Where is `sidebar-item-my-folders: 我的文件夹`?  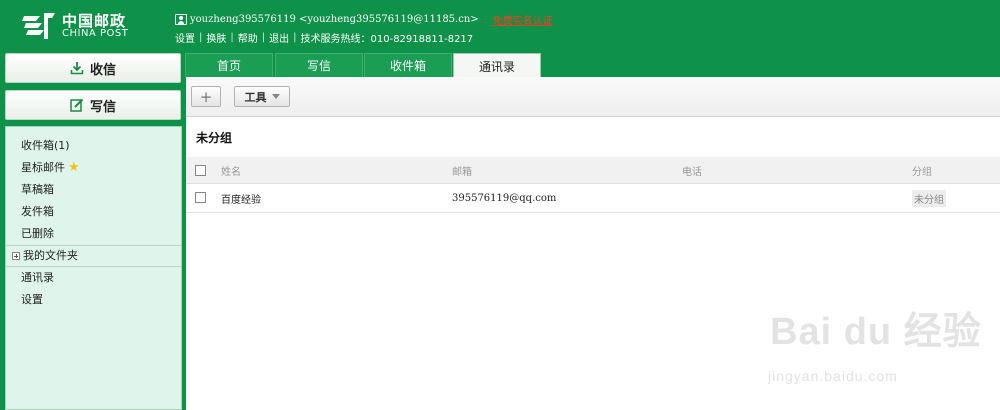 sidebar-item-my-folders: 我的文件夹 is located at coordinates (93, 256).